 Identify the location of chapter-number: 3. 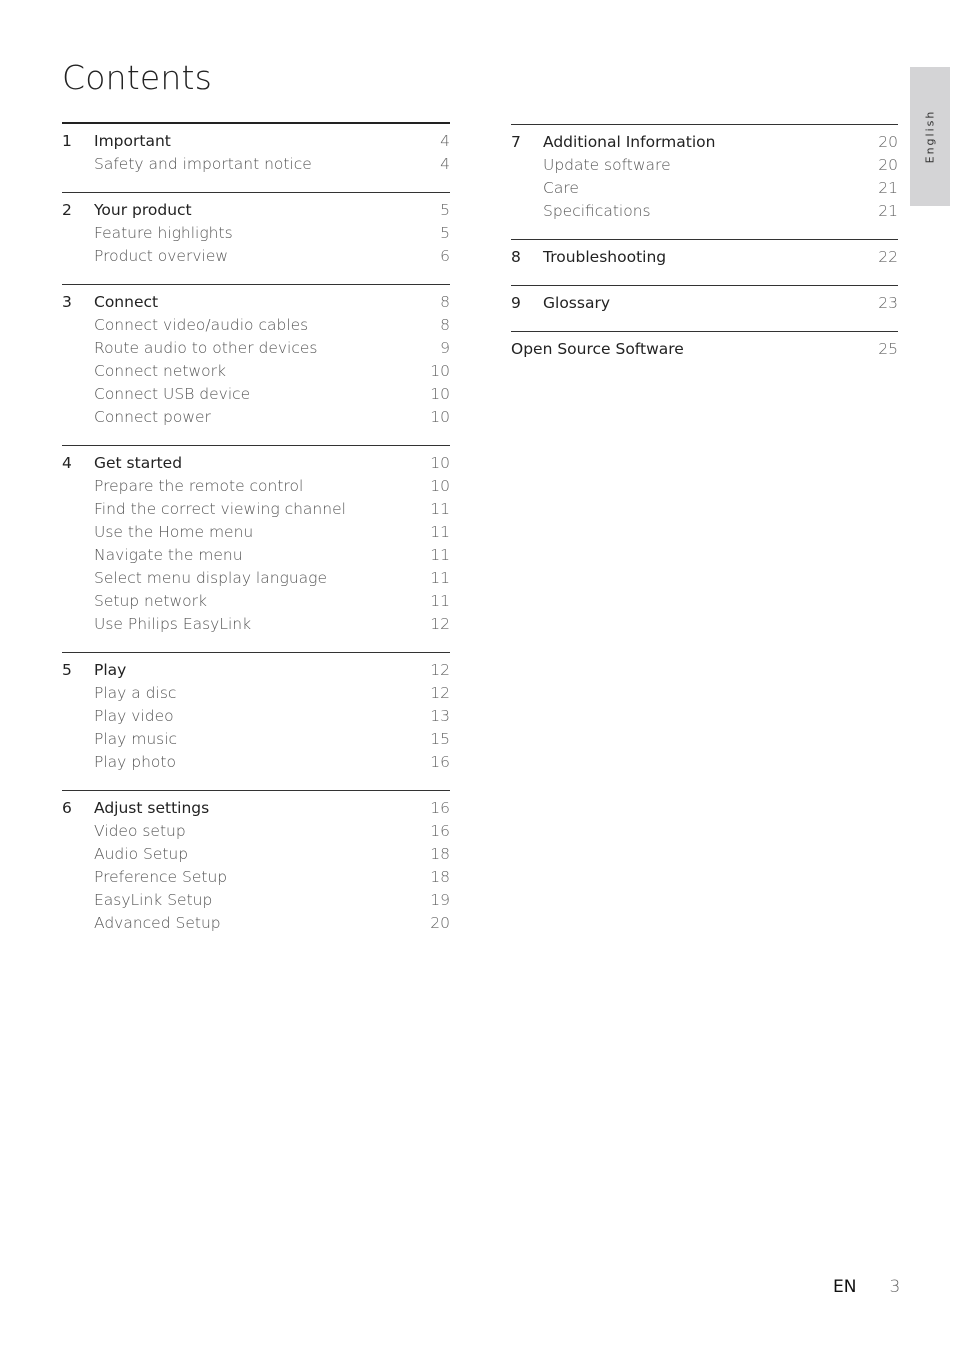
(67, 302).